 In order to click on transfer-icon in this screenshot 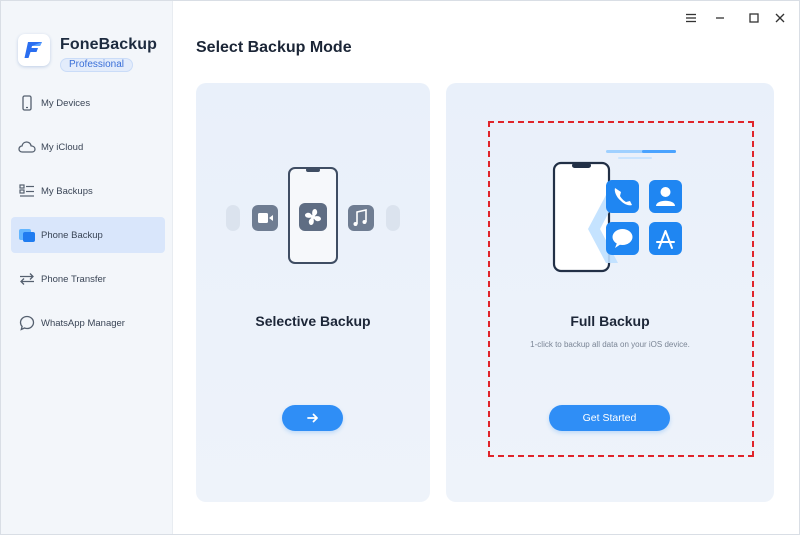, I will do `click(27, 279)`.